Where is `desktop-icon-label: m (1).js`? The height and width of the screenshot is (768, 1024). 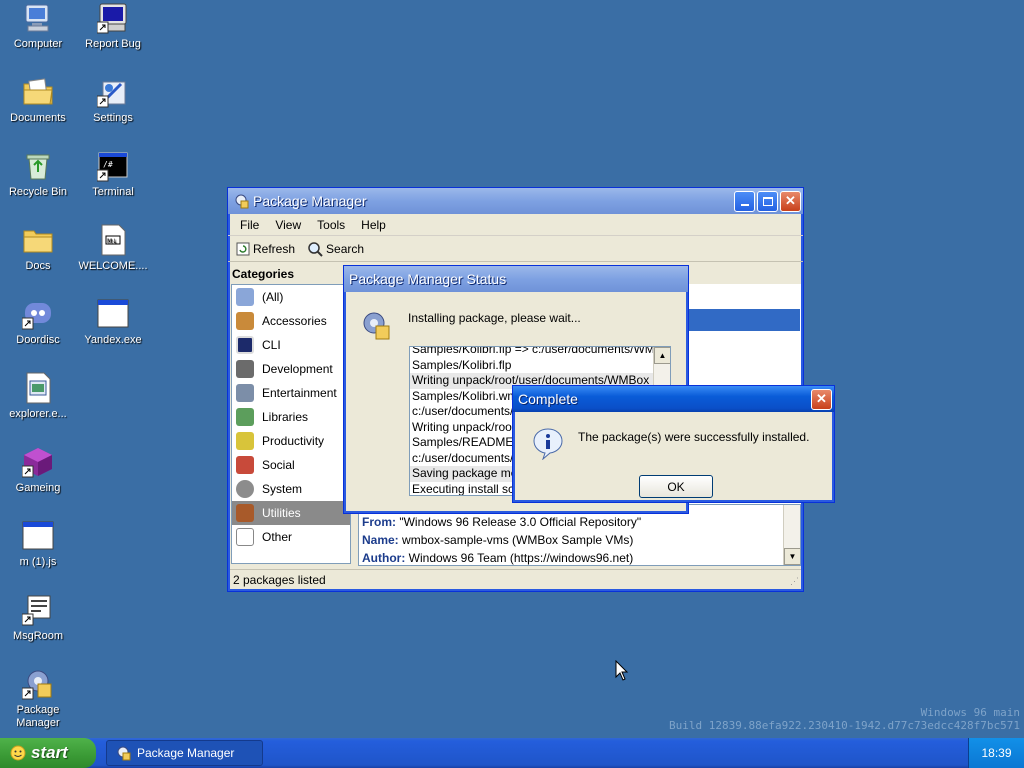 desktop-icon-label: m (1).js is located at coordinates (38, 562).